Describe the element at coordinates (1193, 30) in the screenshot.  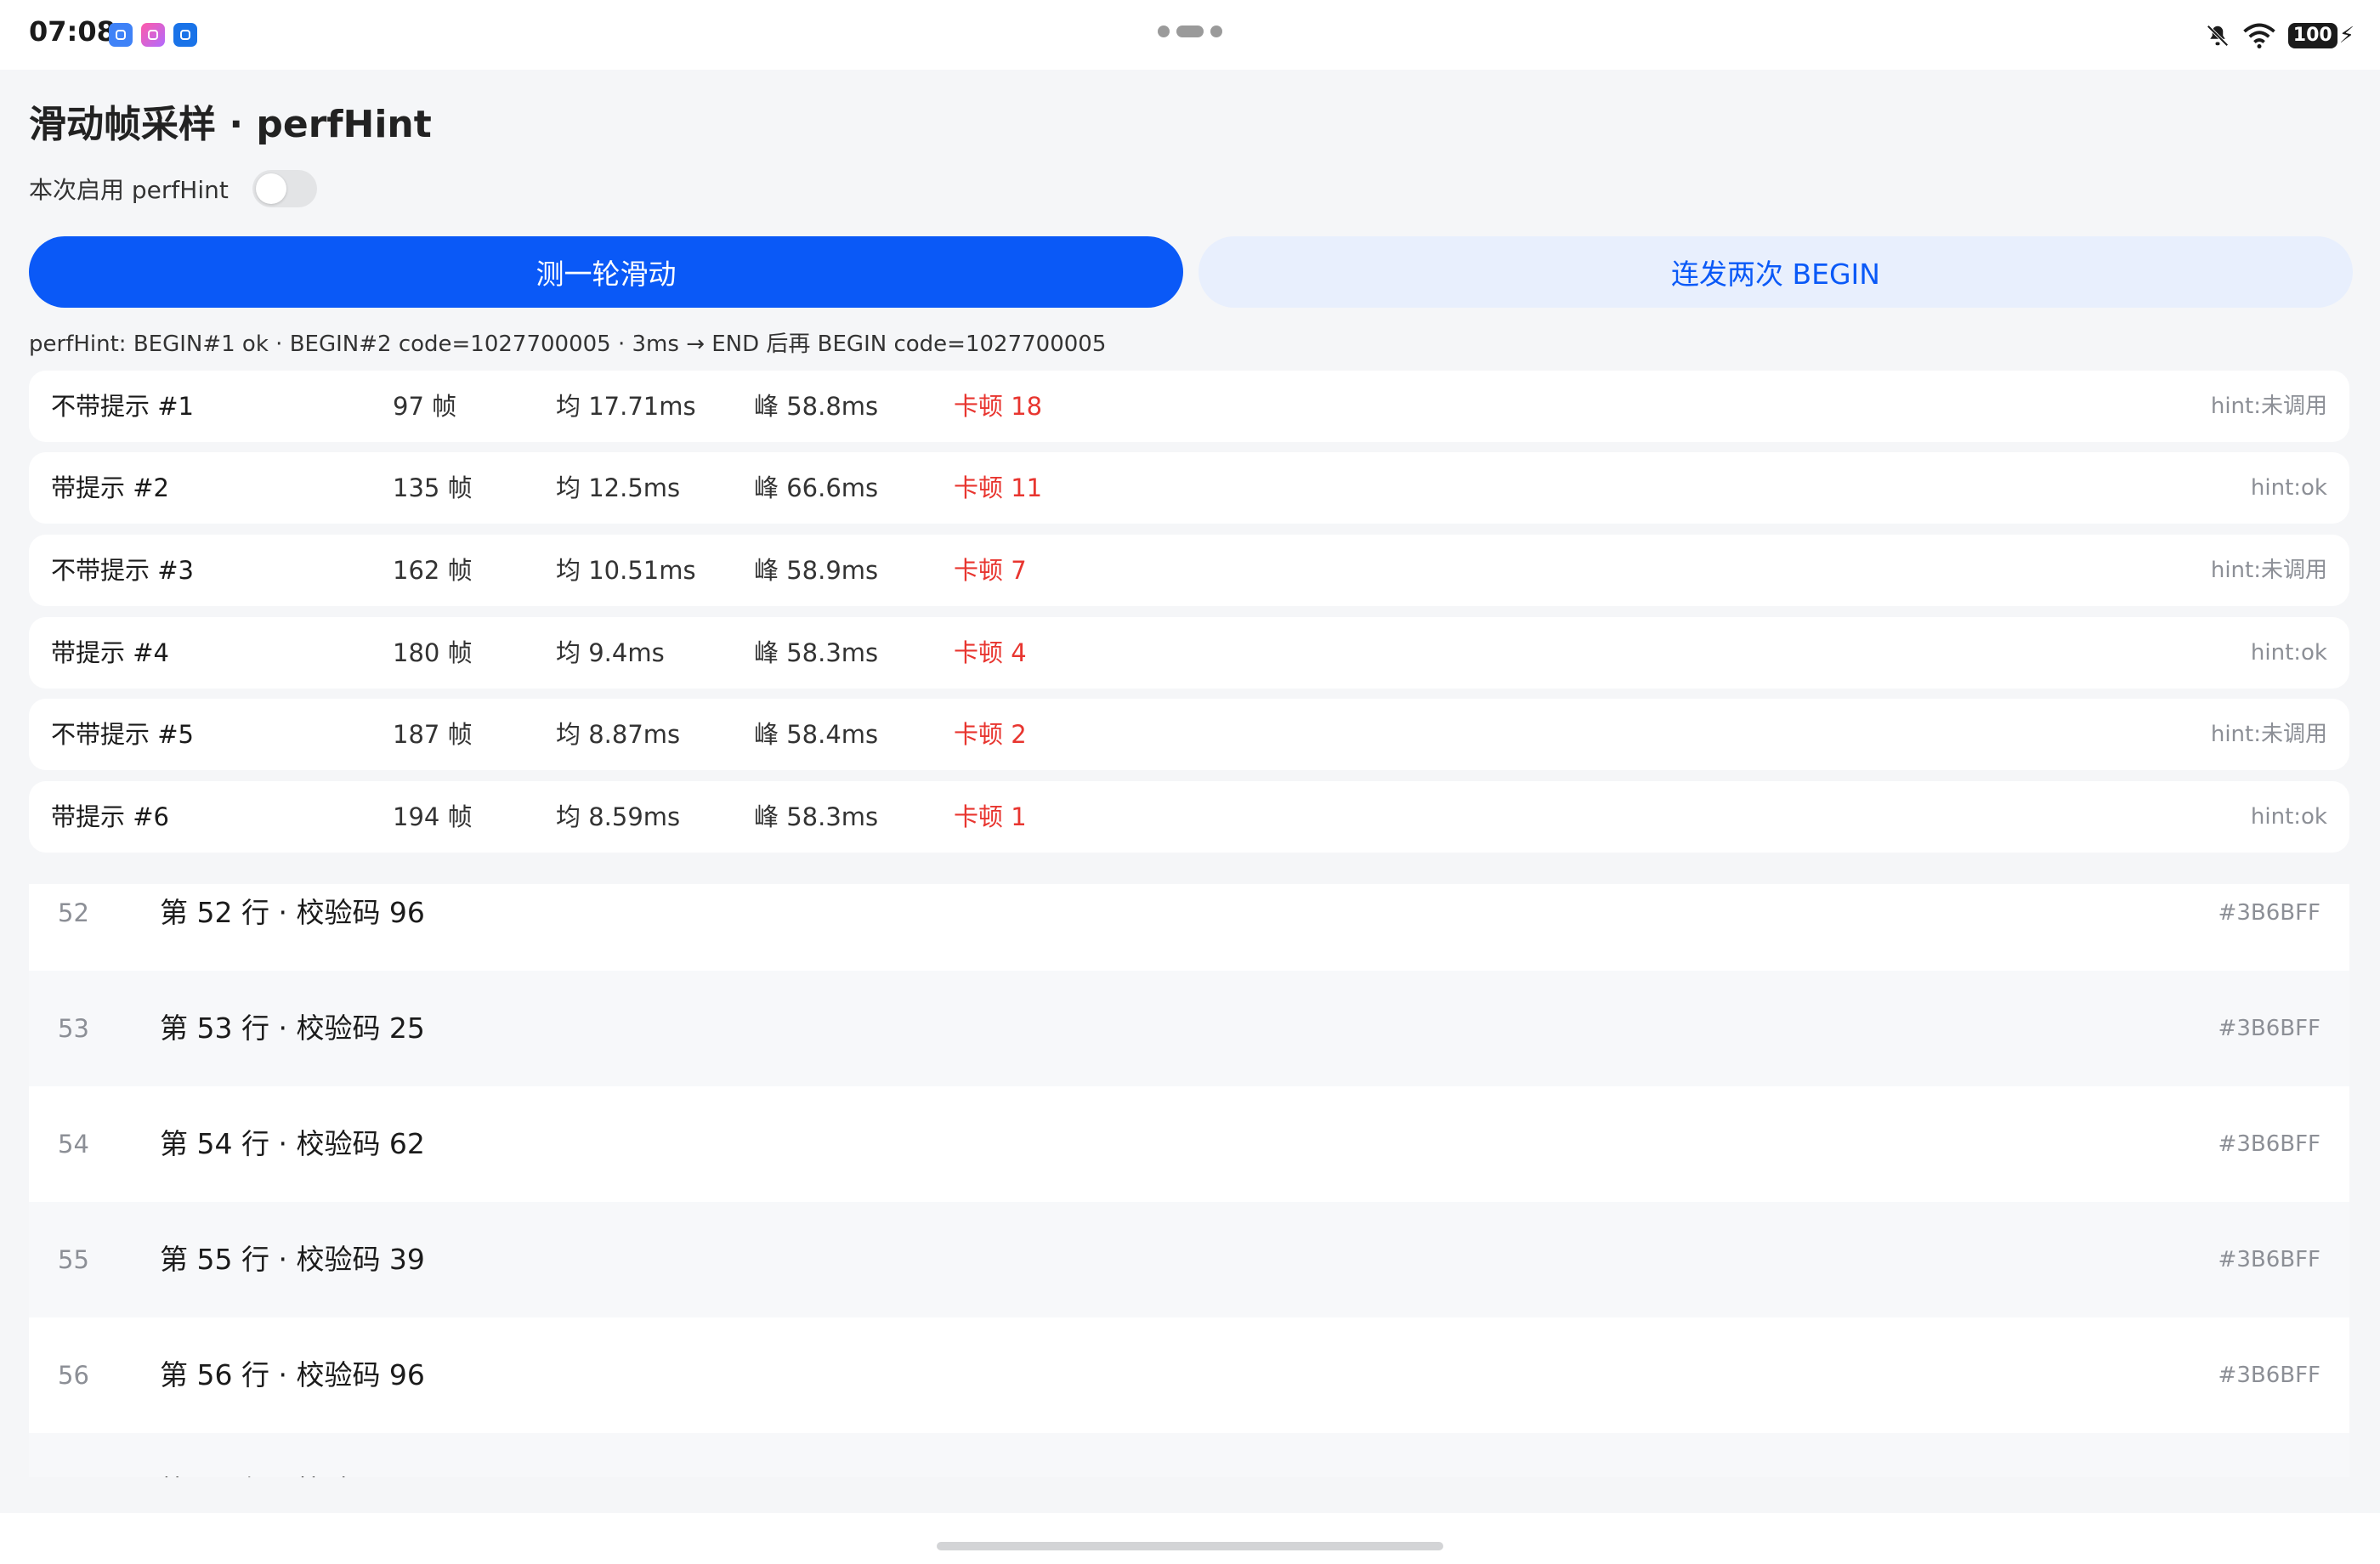
I see `multi-window-handle` at that location.